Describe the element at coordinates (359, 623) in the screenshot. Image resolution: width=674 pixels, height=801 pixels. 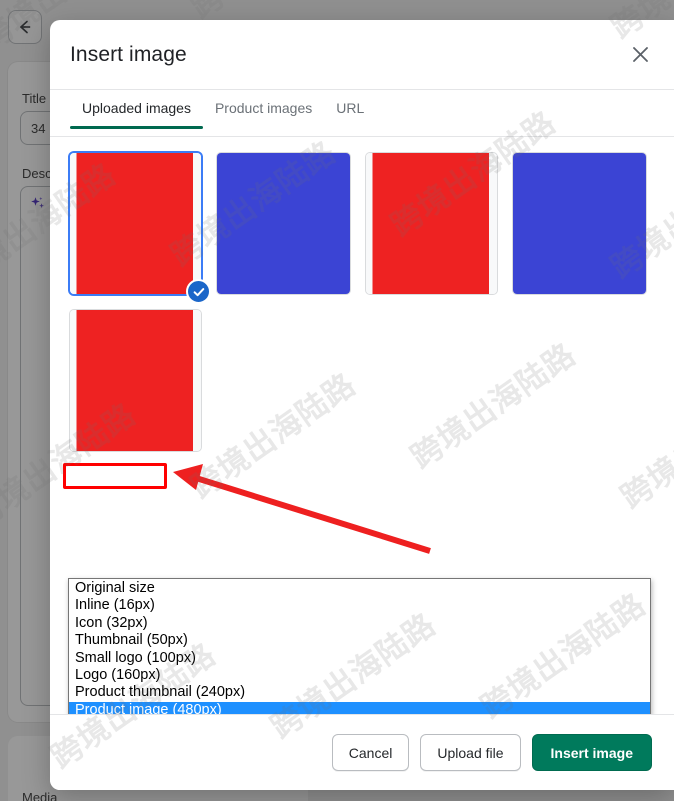
I see `option-icon-32px: Icon (32px)` at that location.